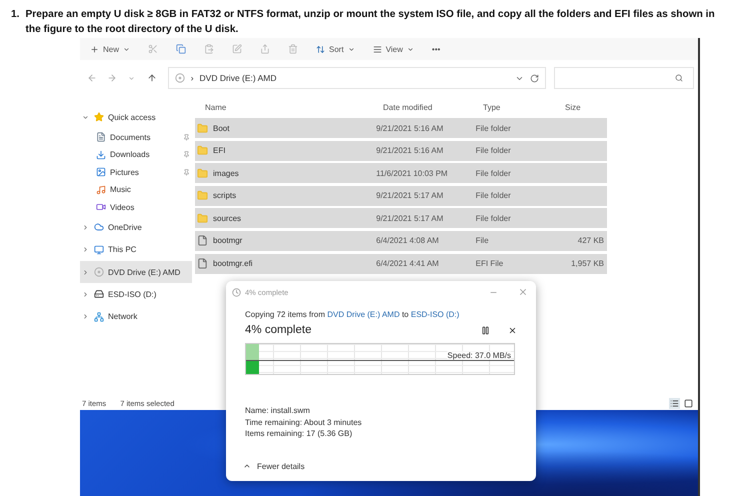 The image size is (746, 496). I want to click on new-button: New, so click(110, 49).